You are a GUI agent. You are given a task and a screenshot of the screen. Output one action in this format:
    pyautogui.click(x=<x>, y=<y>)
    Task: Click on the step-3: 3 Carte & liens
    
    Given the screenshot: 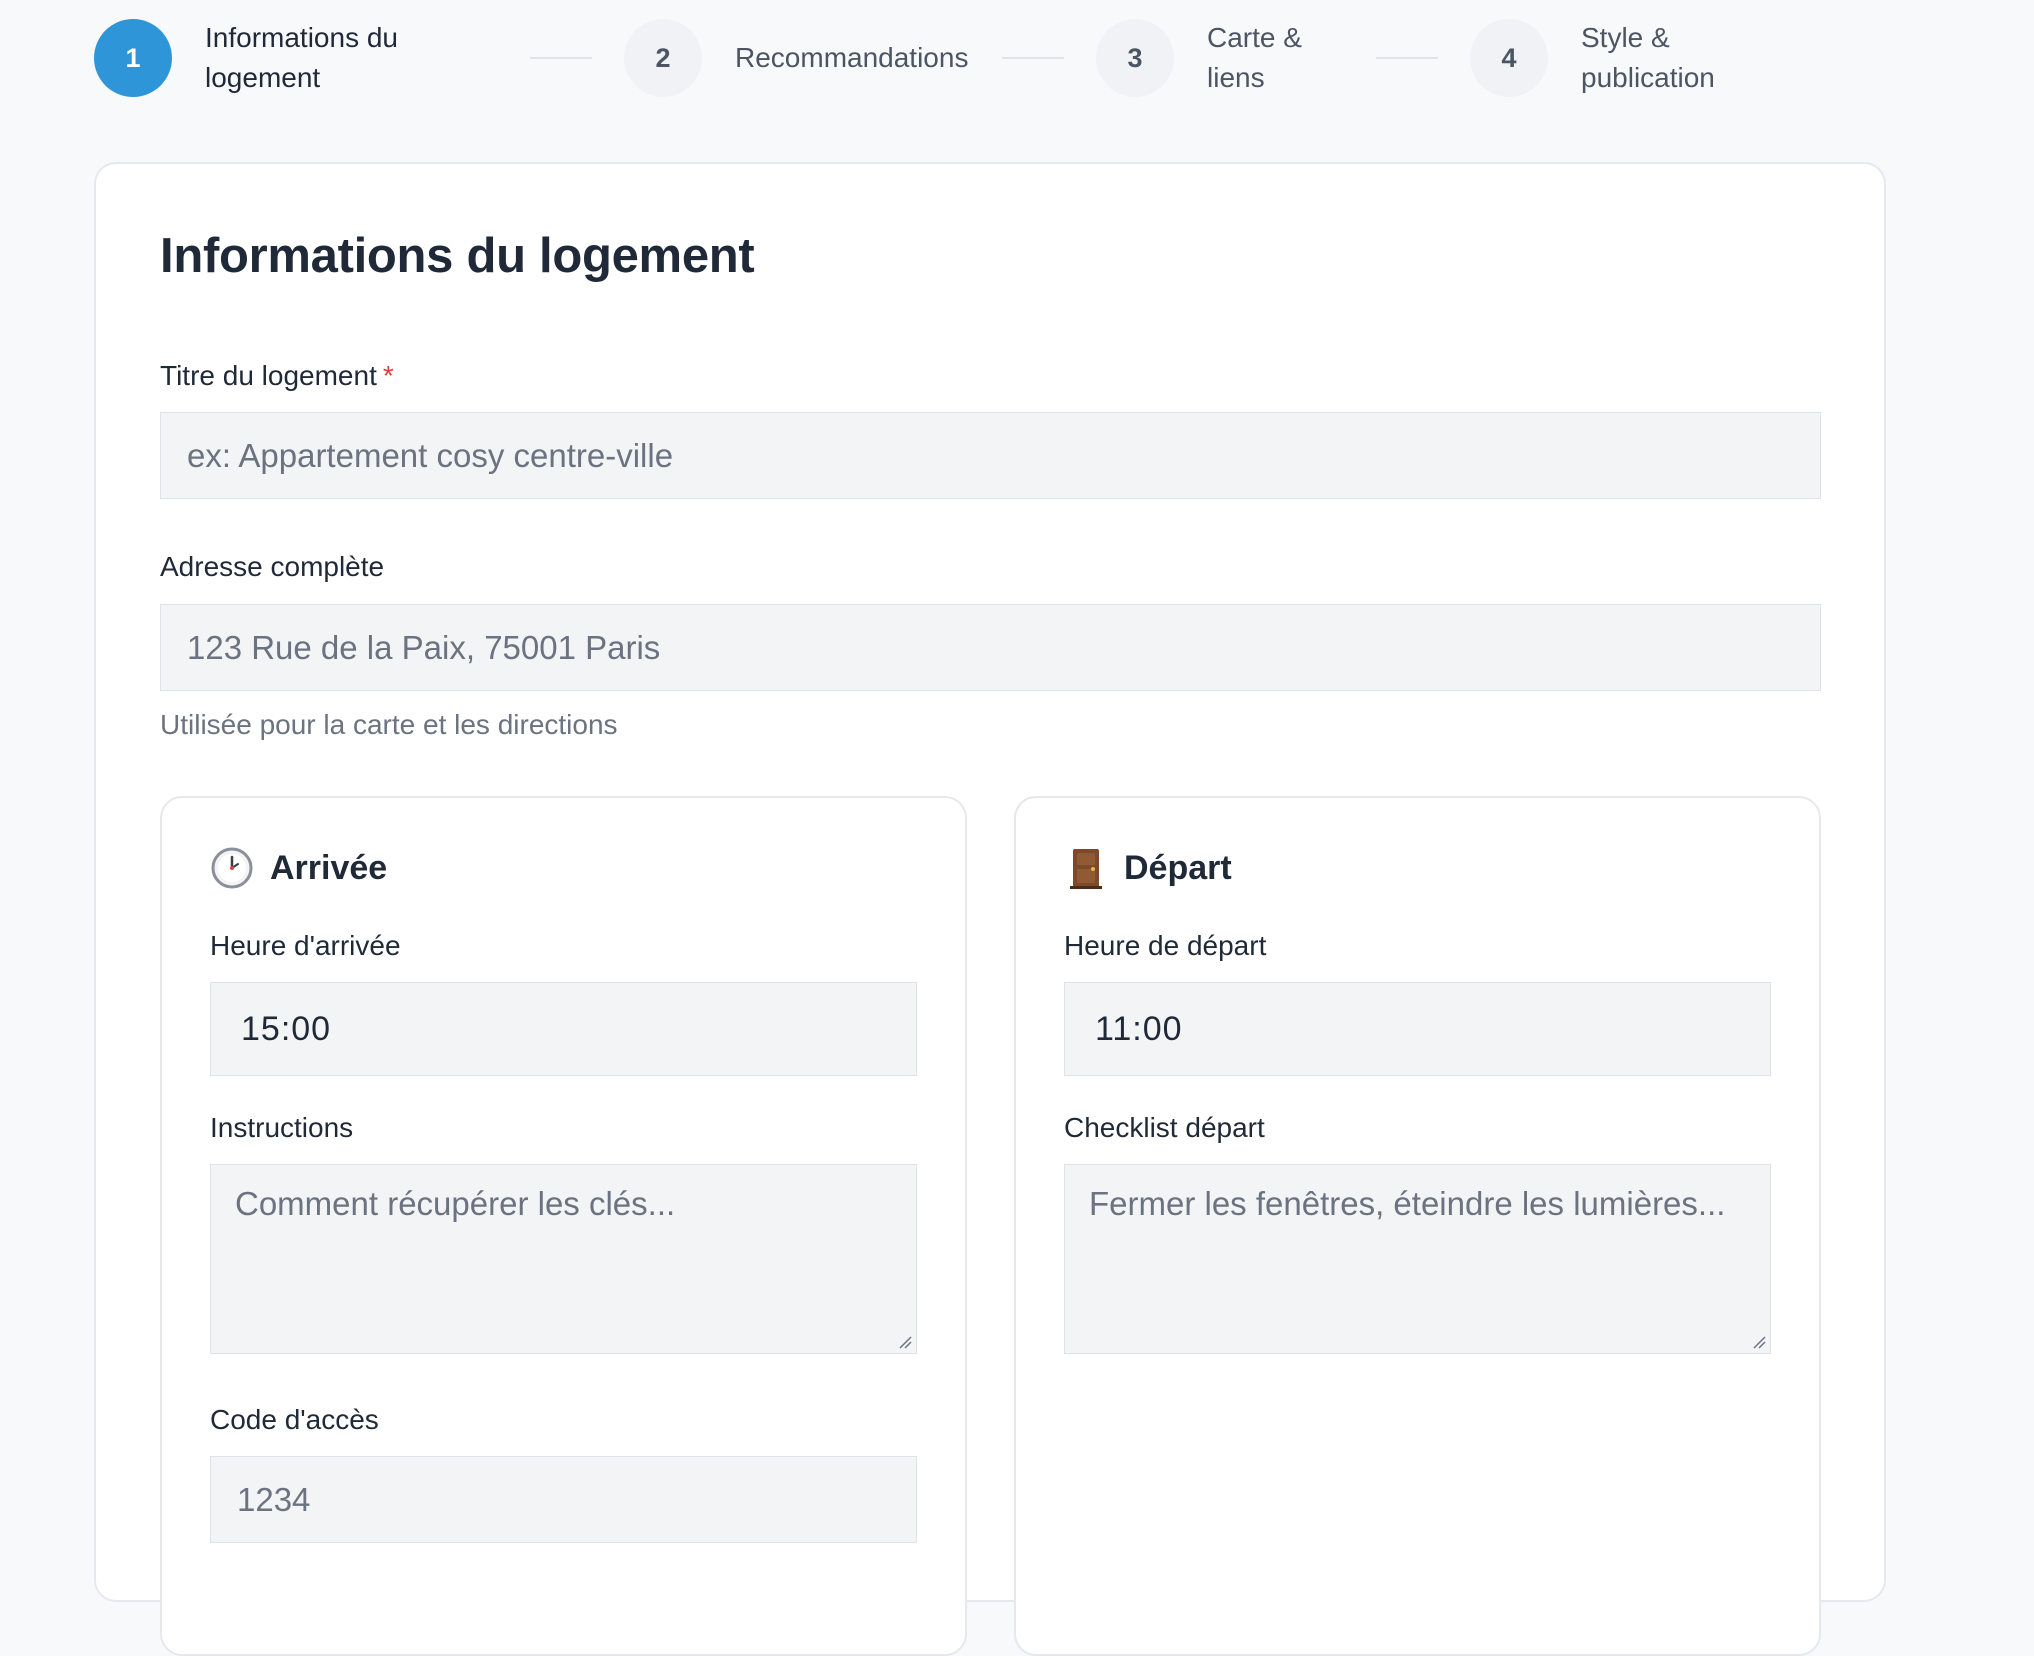 What is the action you would take?
    pyautogui.click(x=1236, y=58)
    